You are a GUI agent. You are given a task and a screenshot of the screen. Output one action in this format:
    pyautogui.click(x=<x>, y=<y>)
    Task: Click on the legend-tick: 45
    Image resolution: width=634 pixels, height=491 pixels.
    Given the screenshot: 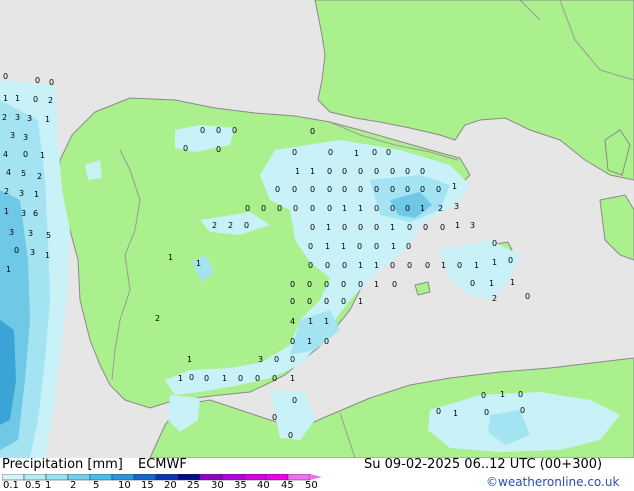 What is the action you would take?
    pyautogui.click(x=287, y=485)
    